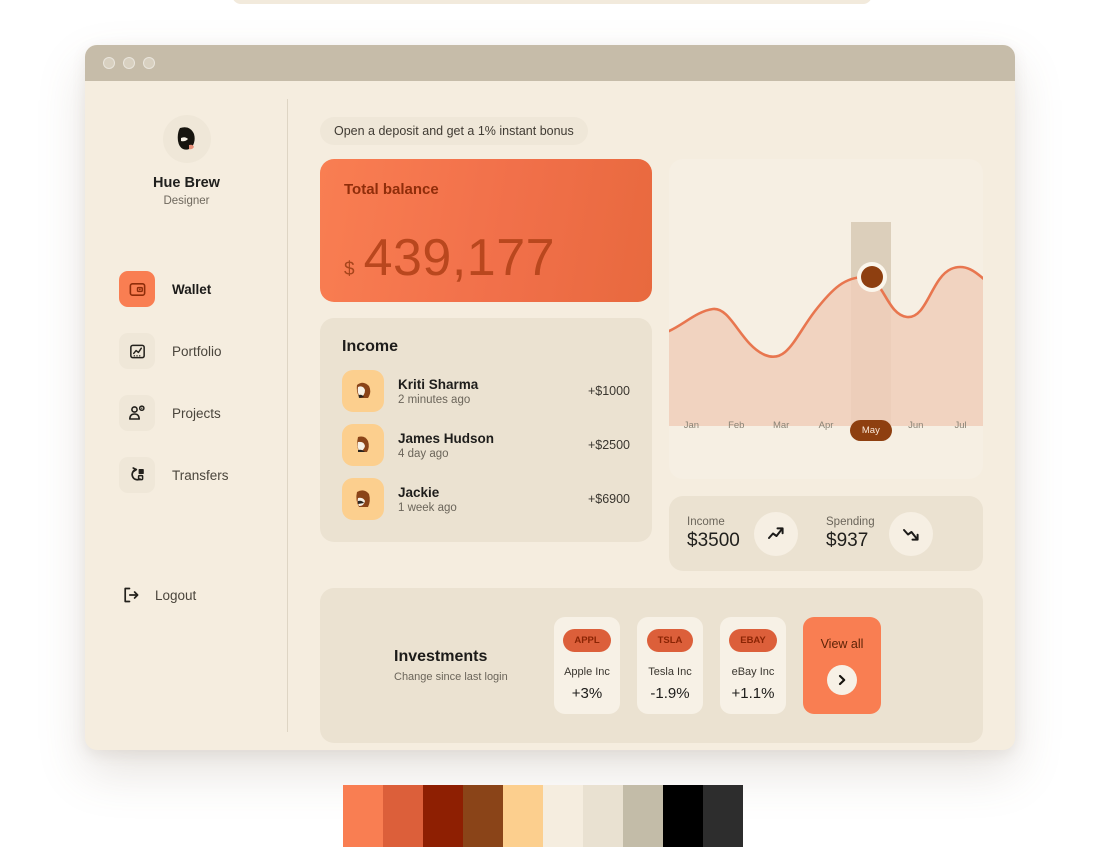  What do you see at coordinates (753, 672) in the screenshot?
I see `stock-name: eBay Inc` at bounding box center [753, 672].